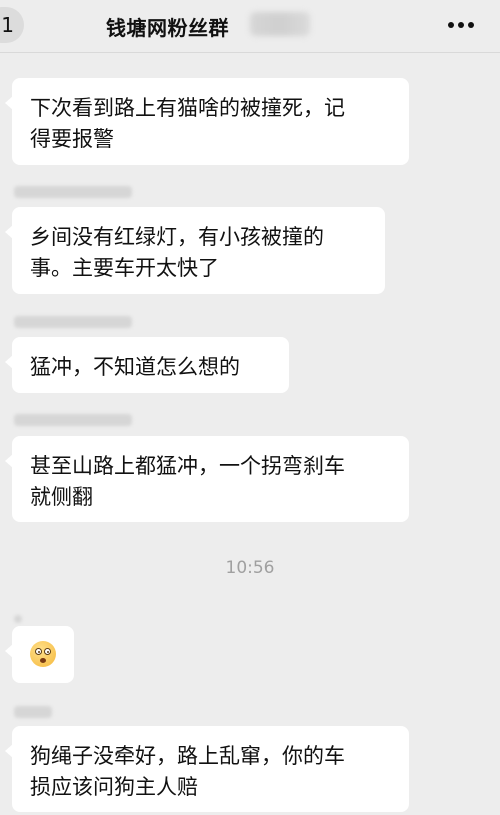  What do you see at coordinates (43, 654) in the screenshot?
I see `shocked-face-emoji-icon` at bounding box center [43, 654].